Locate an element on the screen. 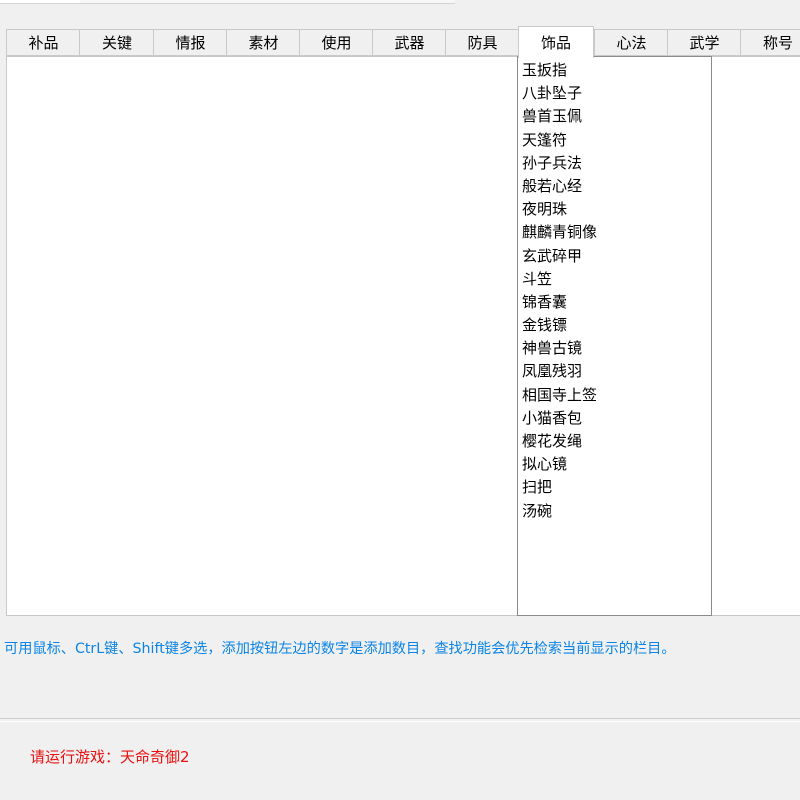 The height and width of the screenshot is (800, 800). list-item: 麒麟青铜像 is located at coordinates (614, 232).